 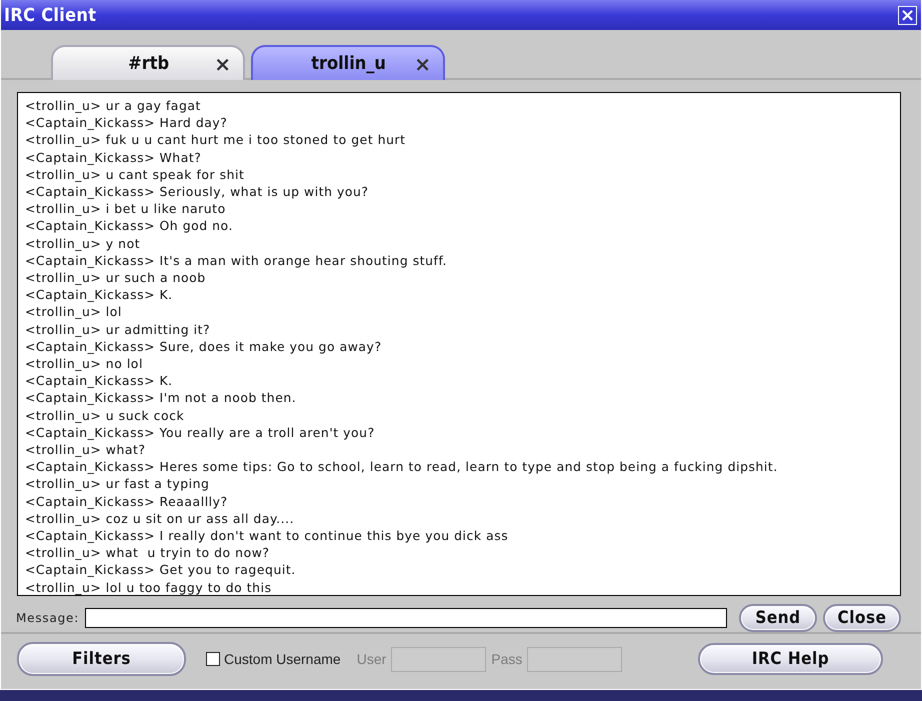 What do you see at coordinates (778, 618) in the screenshot?
I see `send-button: Send` at bounding box center [778, 618].